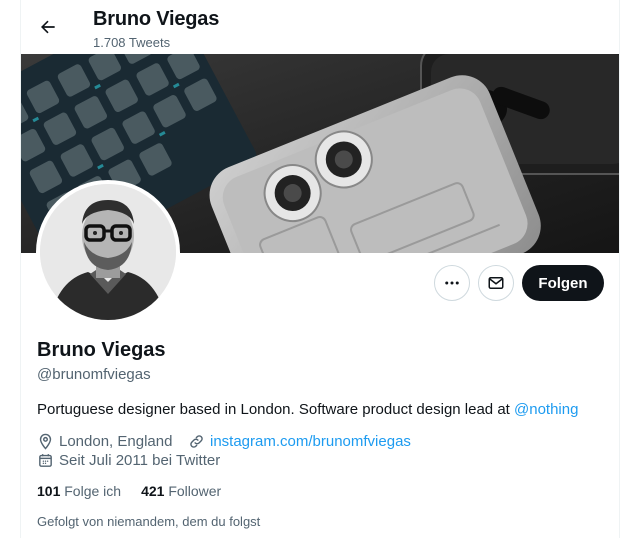  What do you see at coordinates (156, 19) in the screenshot?
I see `header-title: Bruno Viegas` at bounding box center [156, 19].